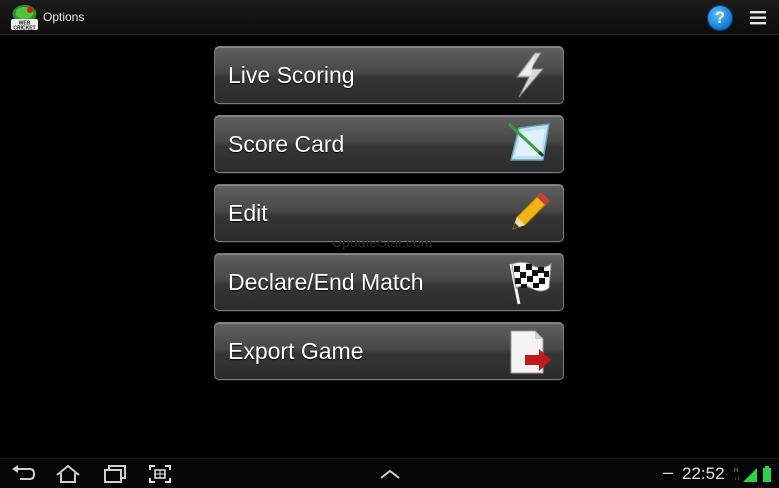 This screenshot has height=488, width=779. I want to click on web-cricket-logo: WEB CRICKET, so click(24, 17).